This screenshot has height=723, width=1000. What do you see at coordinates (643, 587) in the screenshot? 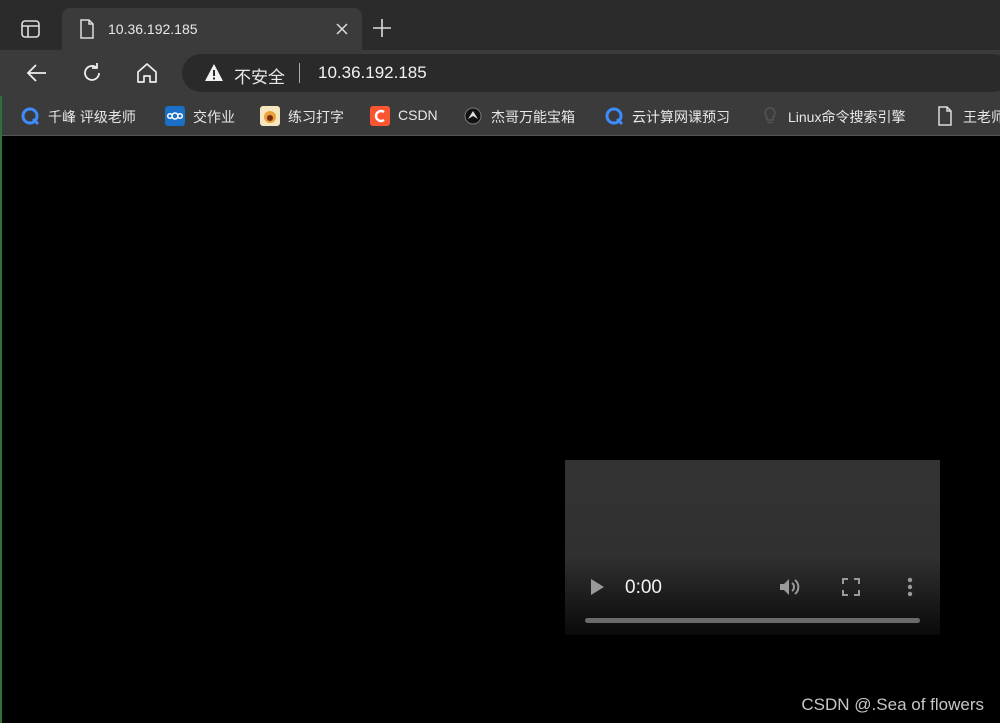
I see `video-time: 0:00` at bounding box center [643, 587].